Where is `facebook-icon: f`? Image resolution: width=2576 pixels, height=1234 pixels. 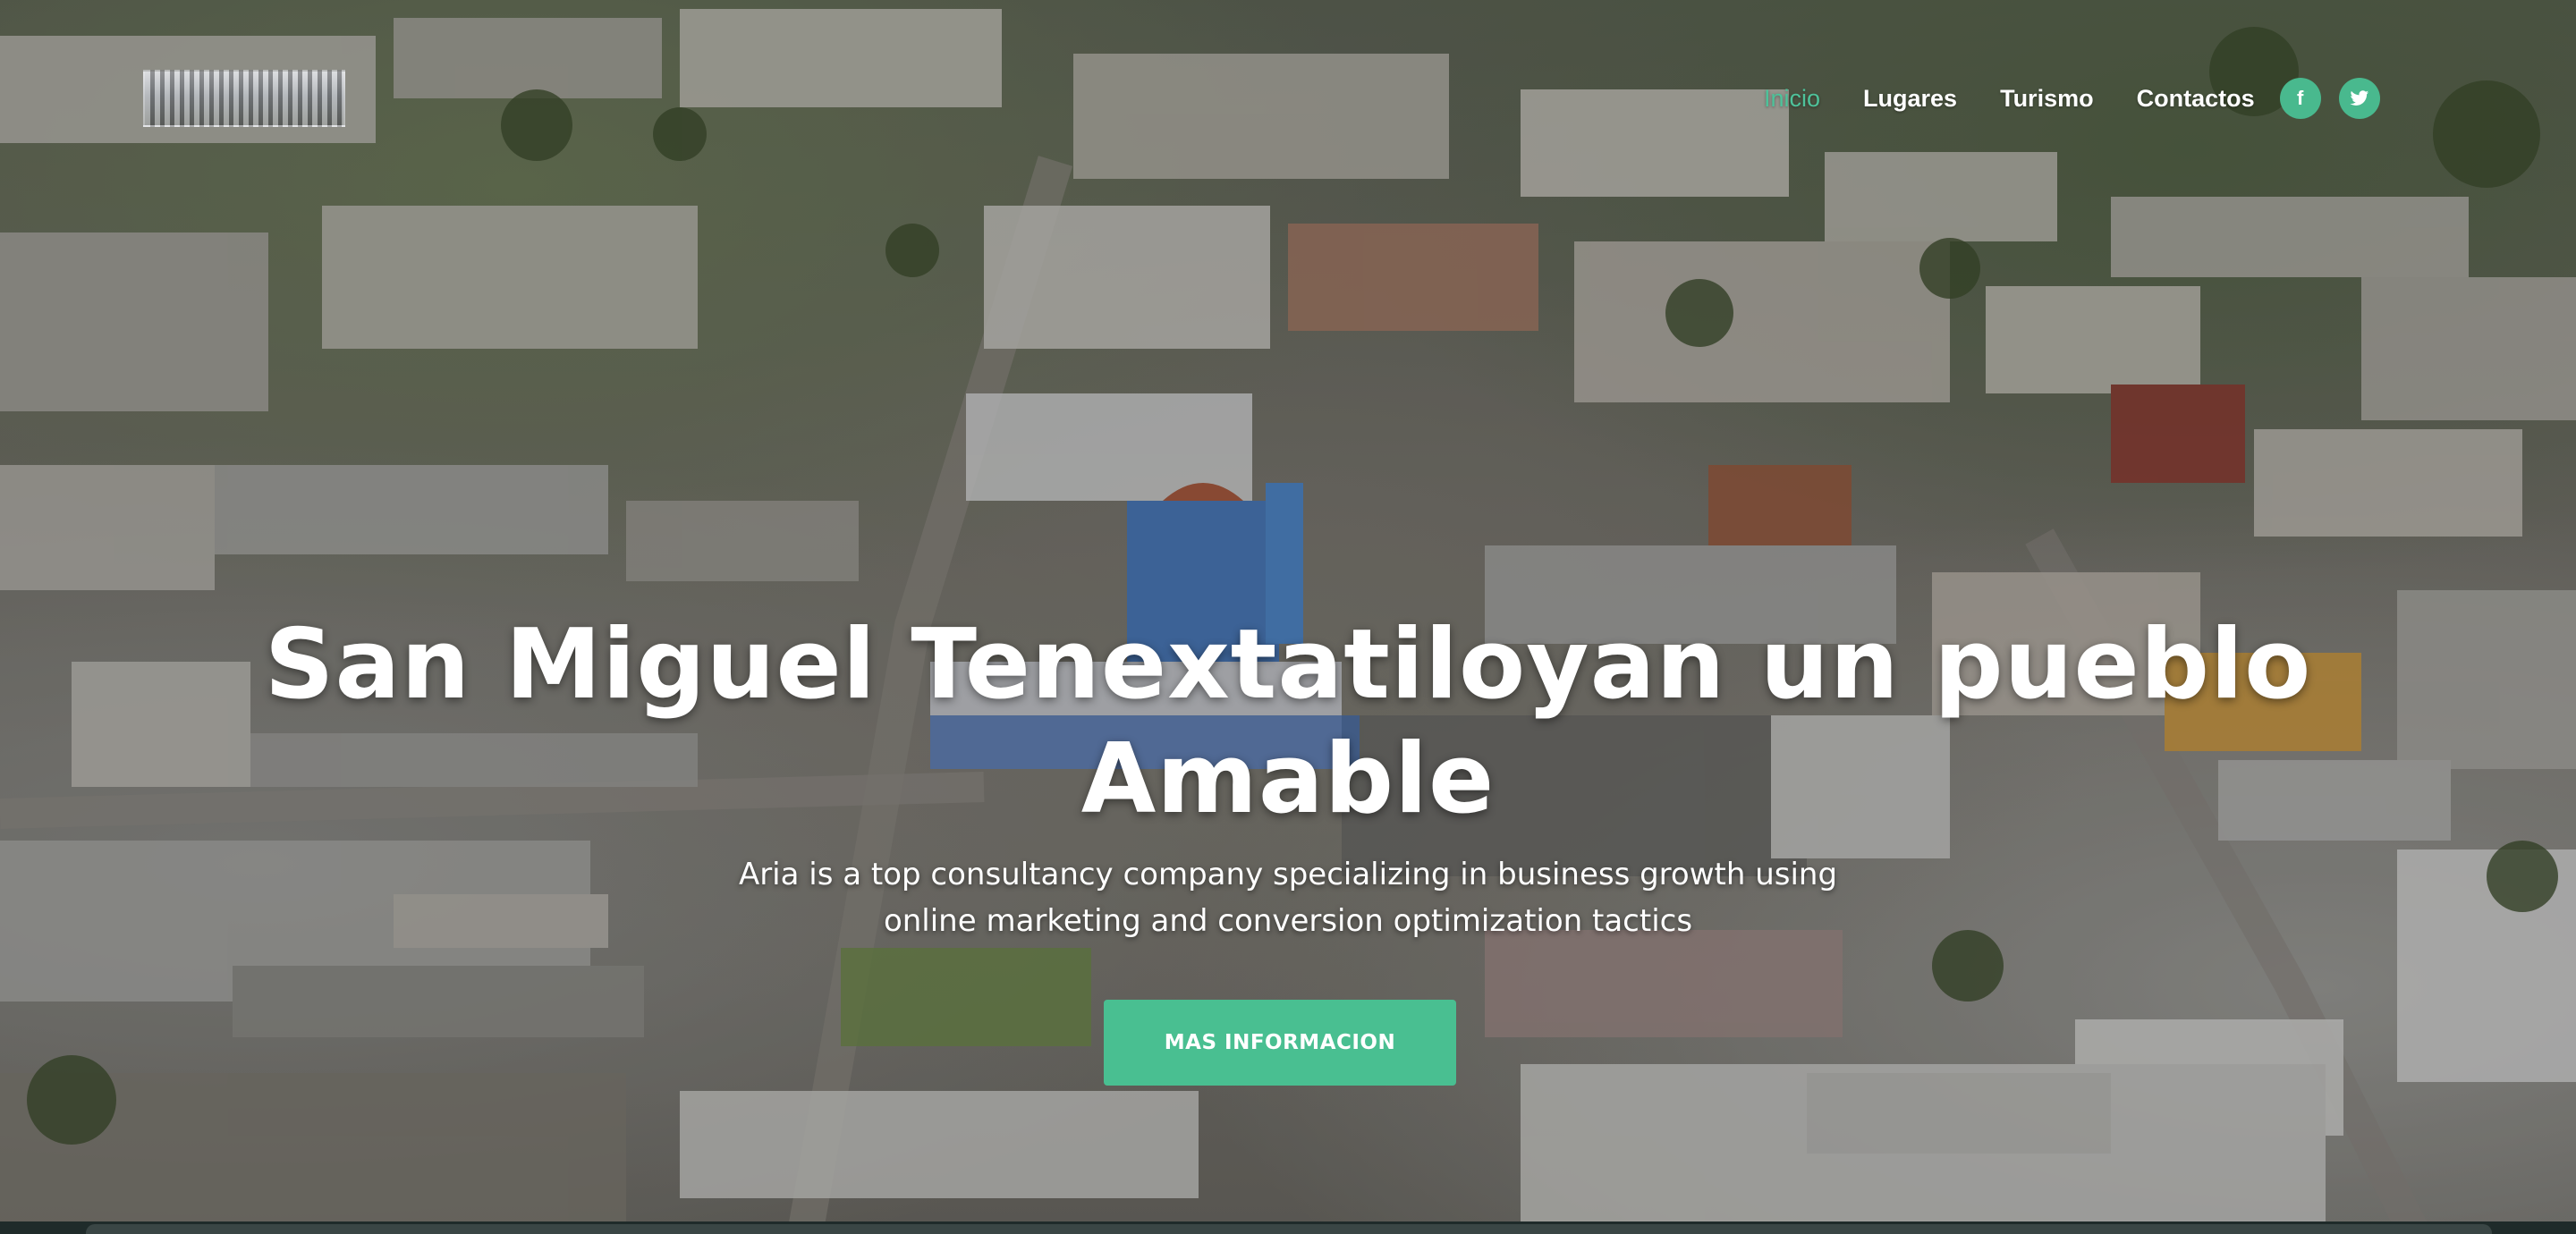
facebook-icon: f is located at coordinates (2300, 98).